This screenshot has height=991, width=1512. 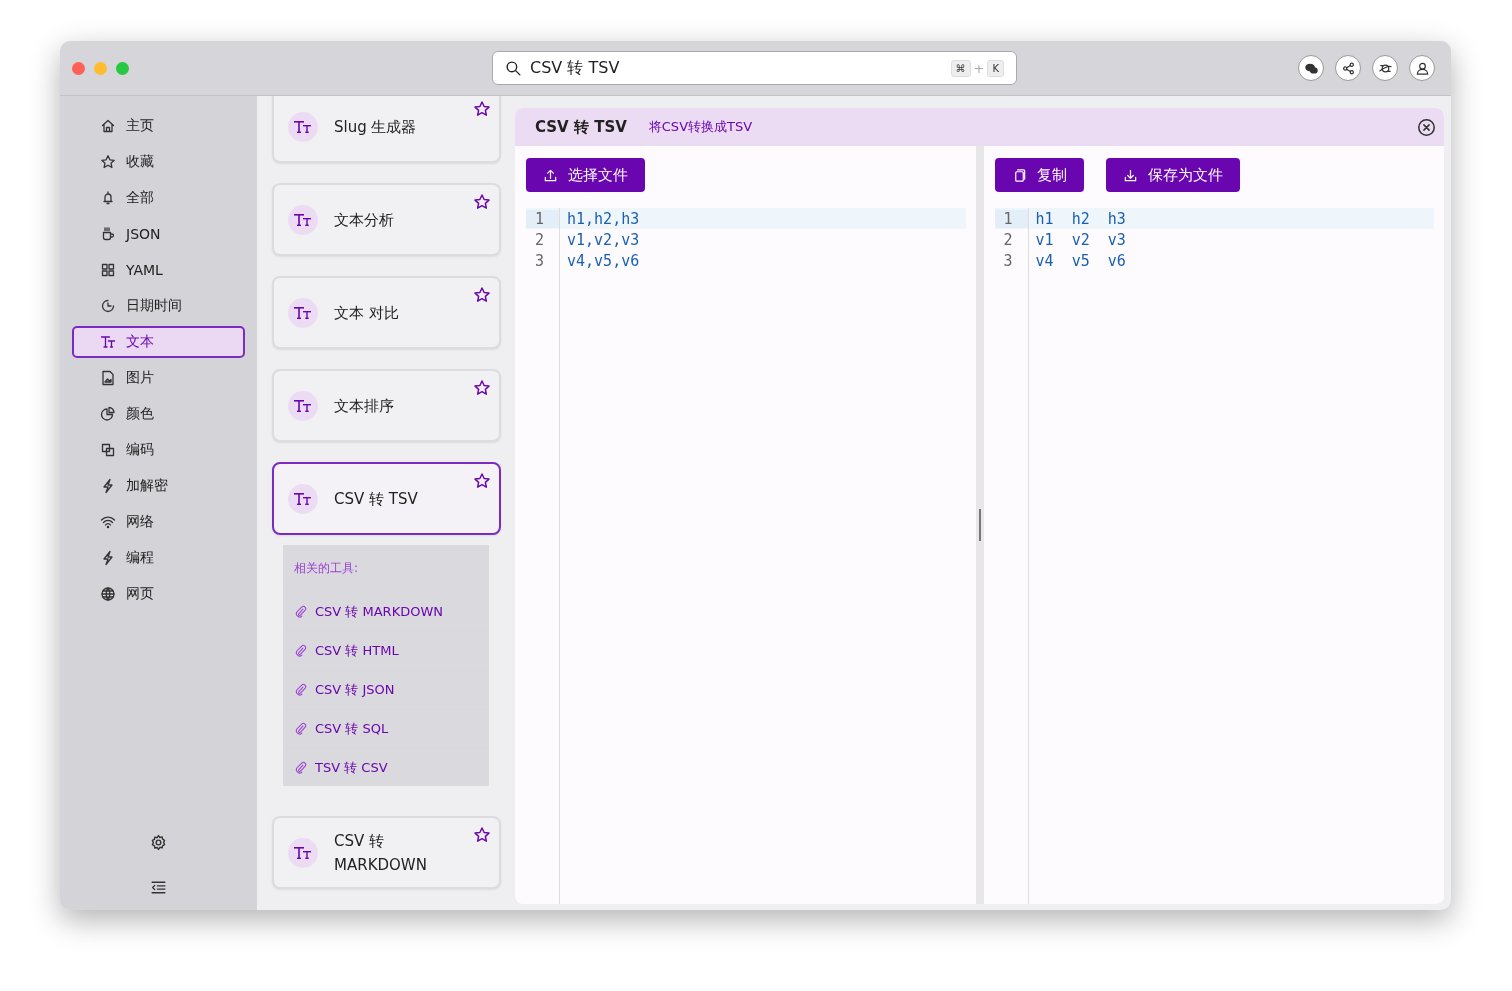 What do you see at coordinates (158, 414) in the screenshot?
I see `sidebar-item: 颜色` at bounding box center [158, 414].